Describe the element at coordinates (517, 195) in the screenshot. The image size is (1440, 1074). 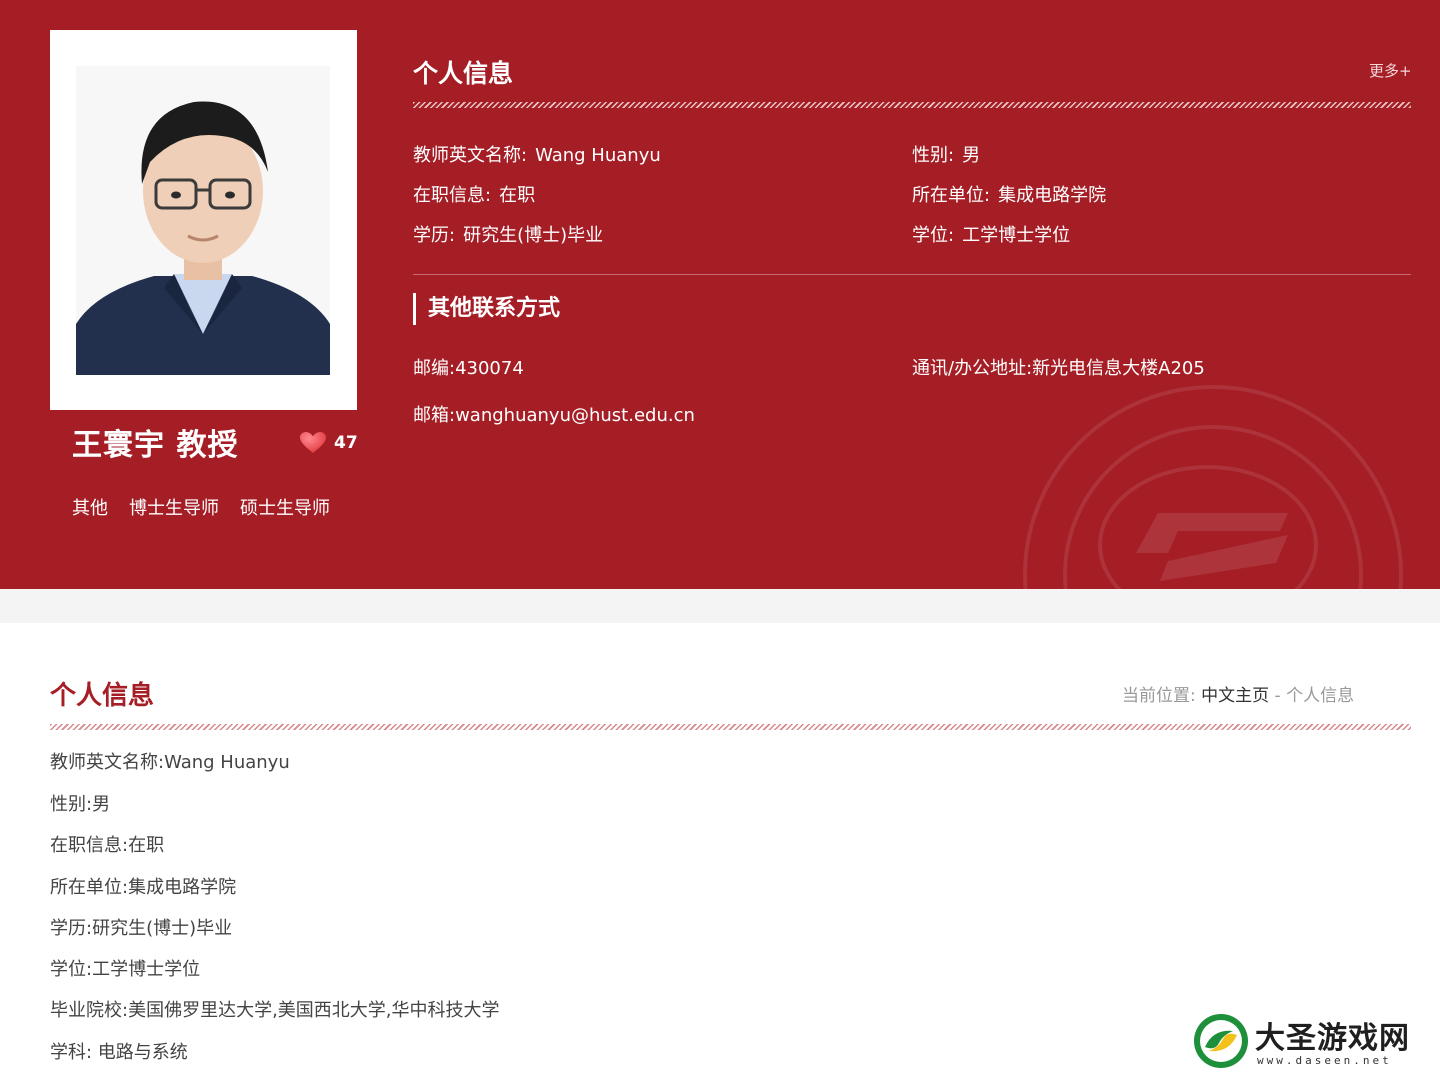
I see `field-value: 在职` at that location.